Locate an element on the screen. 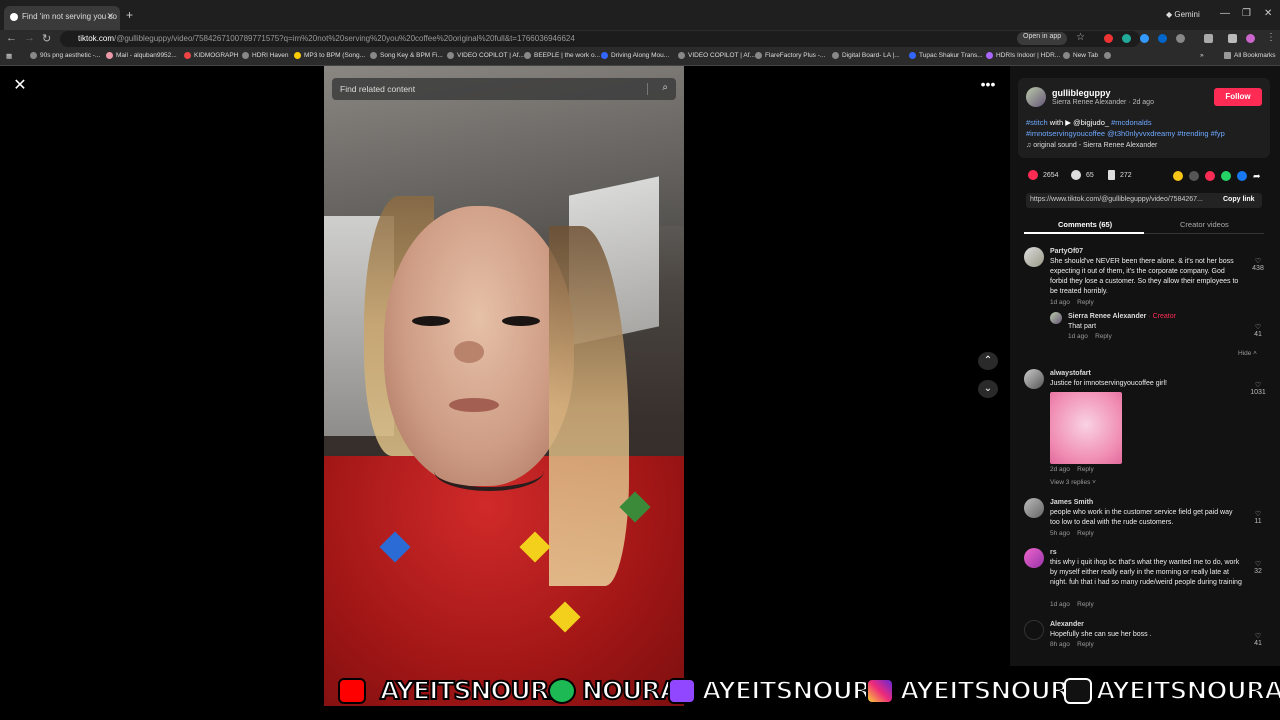  close-icon: ✕ is located at coordinates (20, 86).